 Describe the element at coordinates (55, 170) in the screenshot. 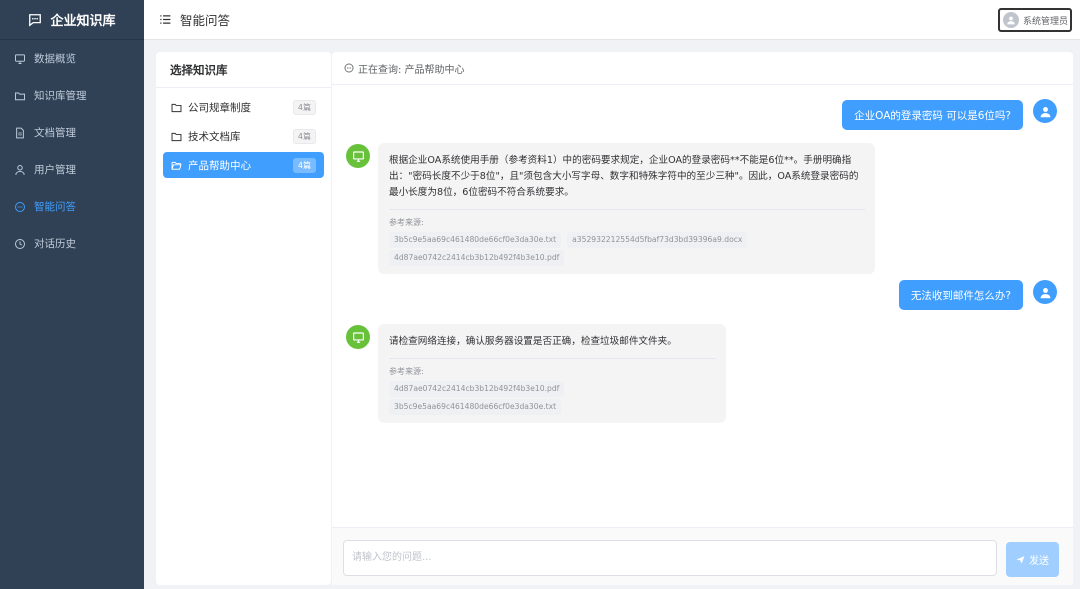

I see `sidebar-item-label: 用户管理` at that location.